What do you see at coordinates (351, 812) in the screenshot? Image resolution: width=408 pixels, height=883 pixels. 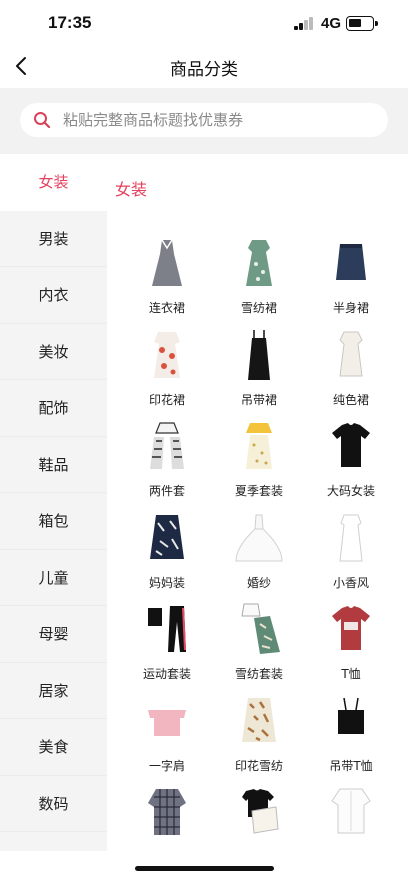 I see `white-blouse-icon` at bounding box center [351, 812].